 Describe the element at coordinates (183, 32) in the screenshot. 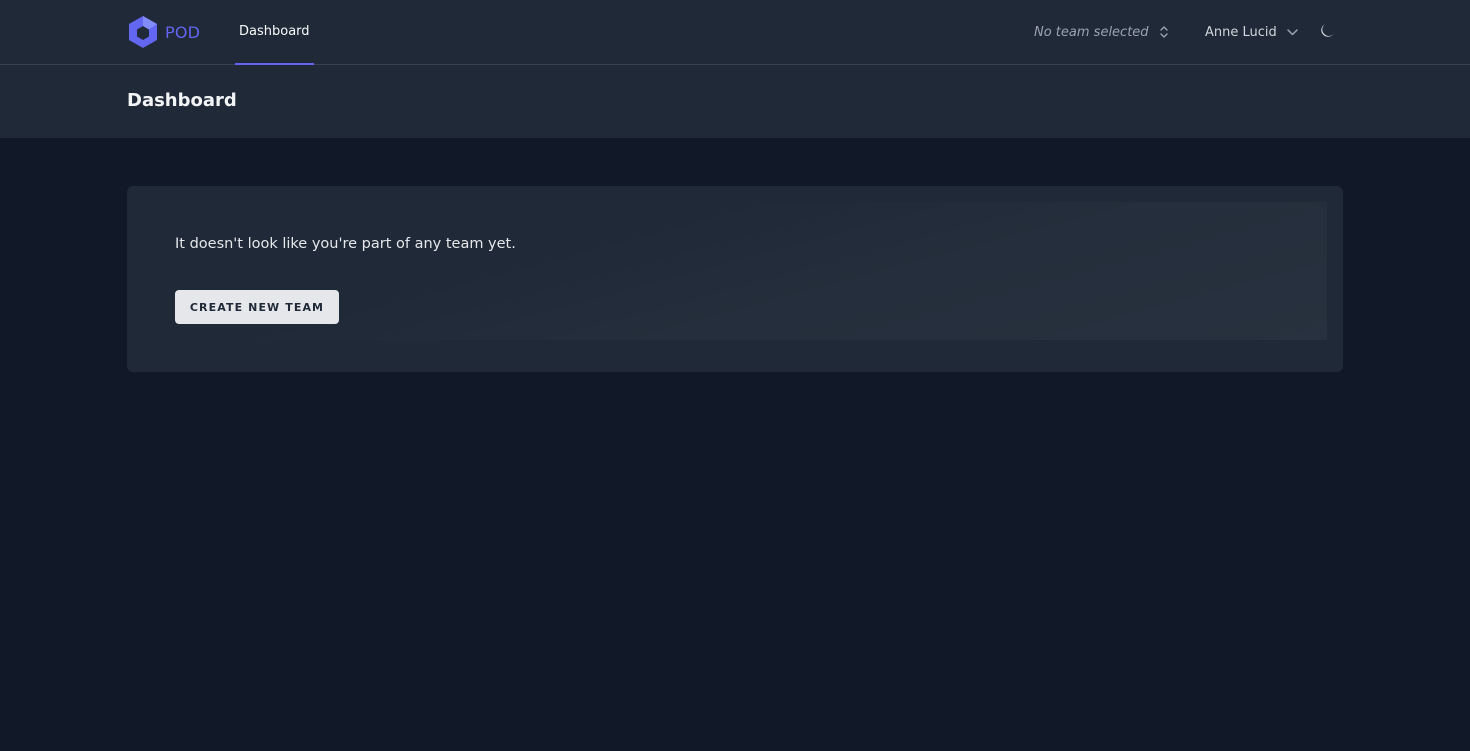

I see `brand-name: POD` at that location.